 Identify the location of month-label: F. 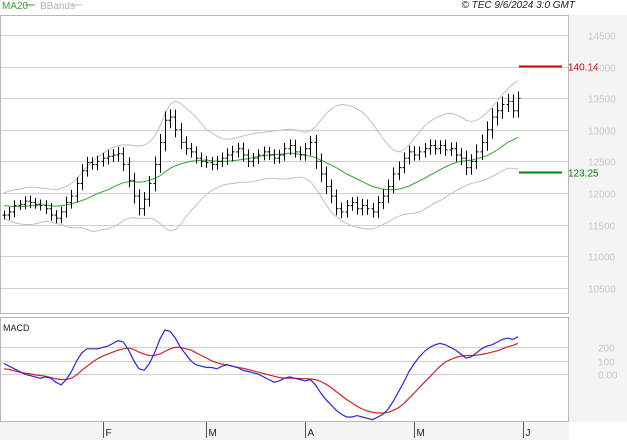
(109, 433).